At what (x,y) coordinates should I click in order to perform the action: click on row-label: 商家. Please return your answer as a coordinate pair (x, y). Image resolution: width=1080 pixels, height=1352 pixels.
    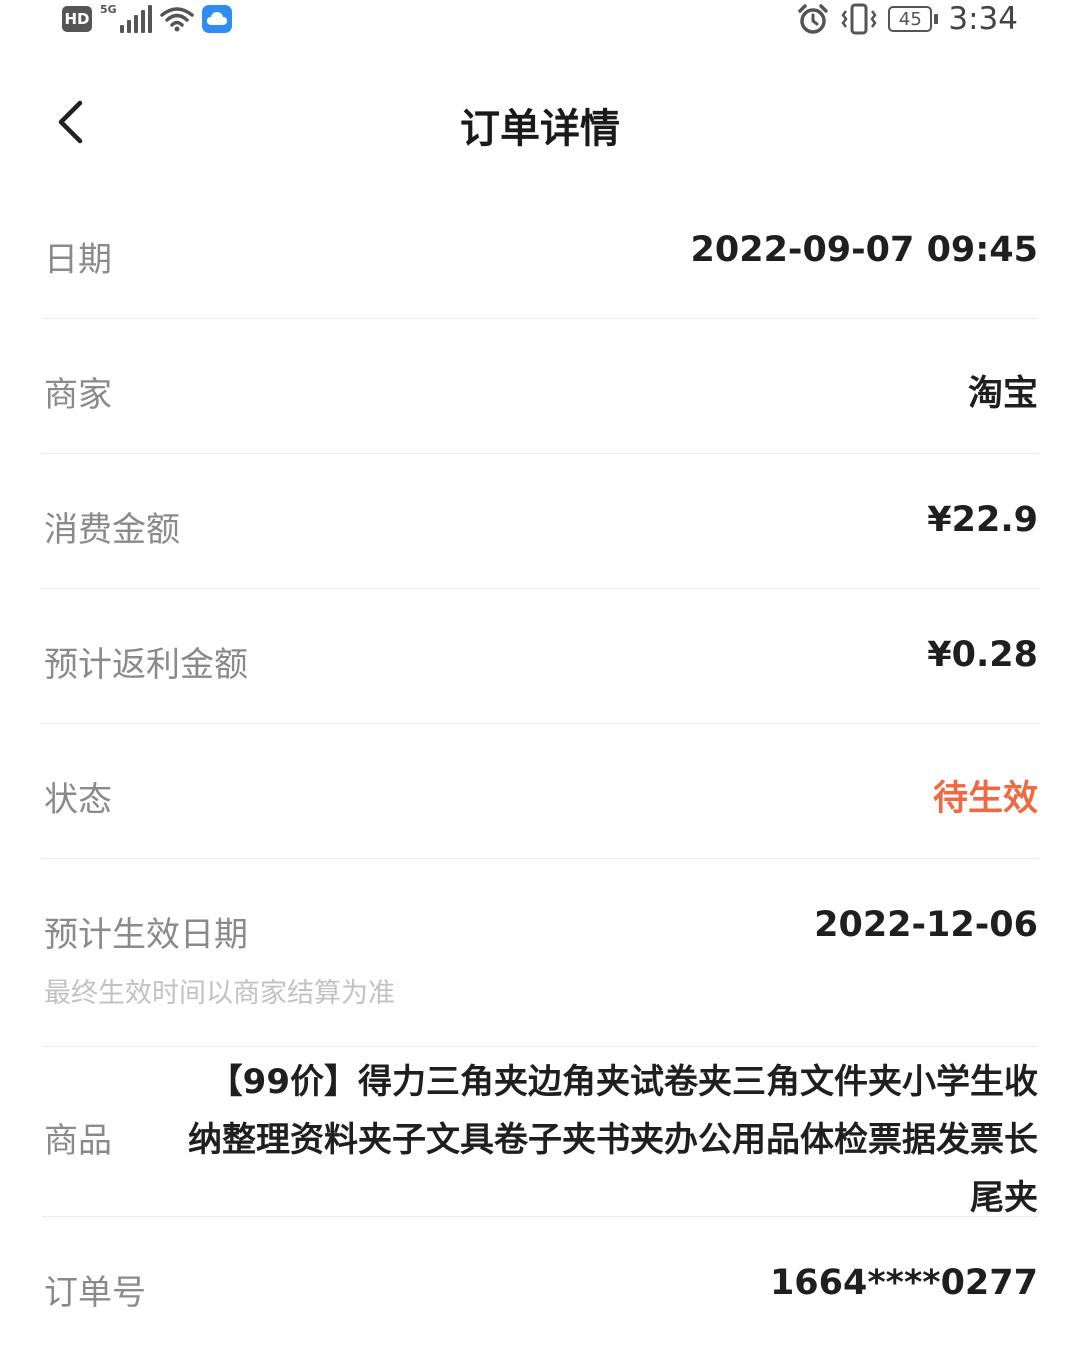
    Looking at the image, I should click on (78, 395).